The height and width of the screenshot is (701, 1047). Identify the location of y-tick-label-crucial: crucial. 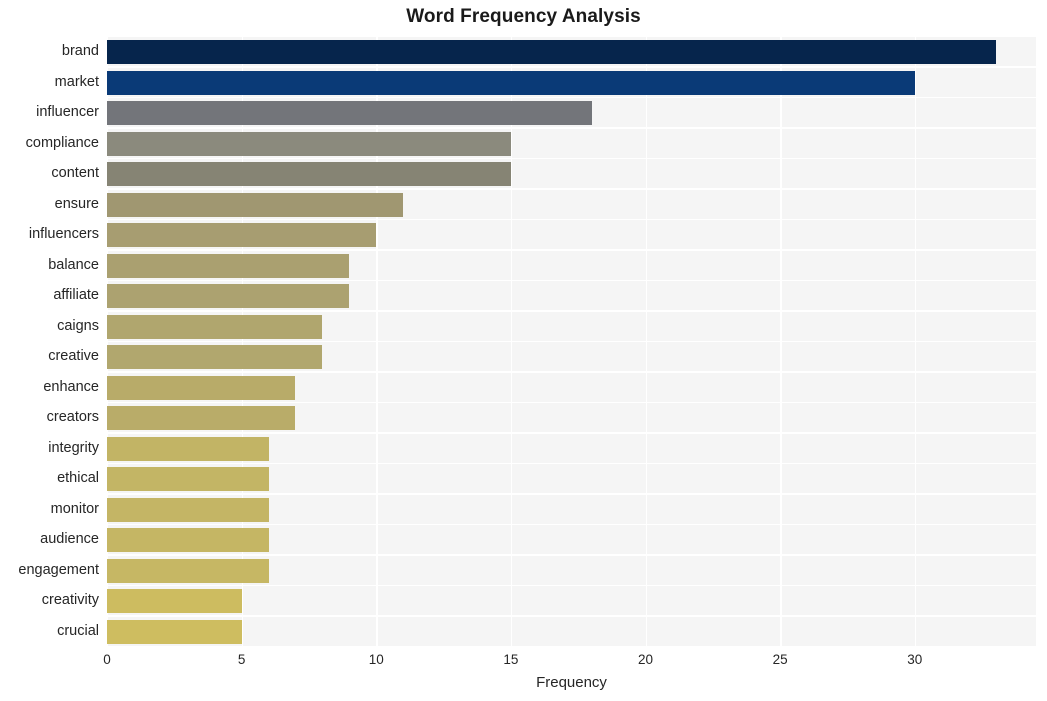
(78, 630).